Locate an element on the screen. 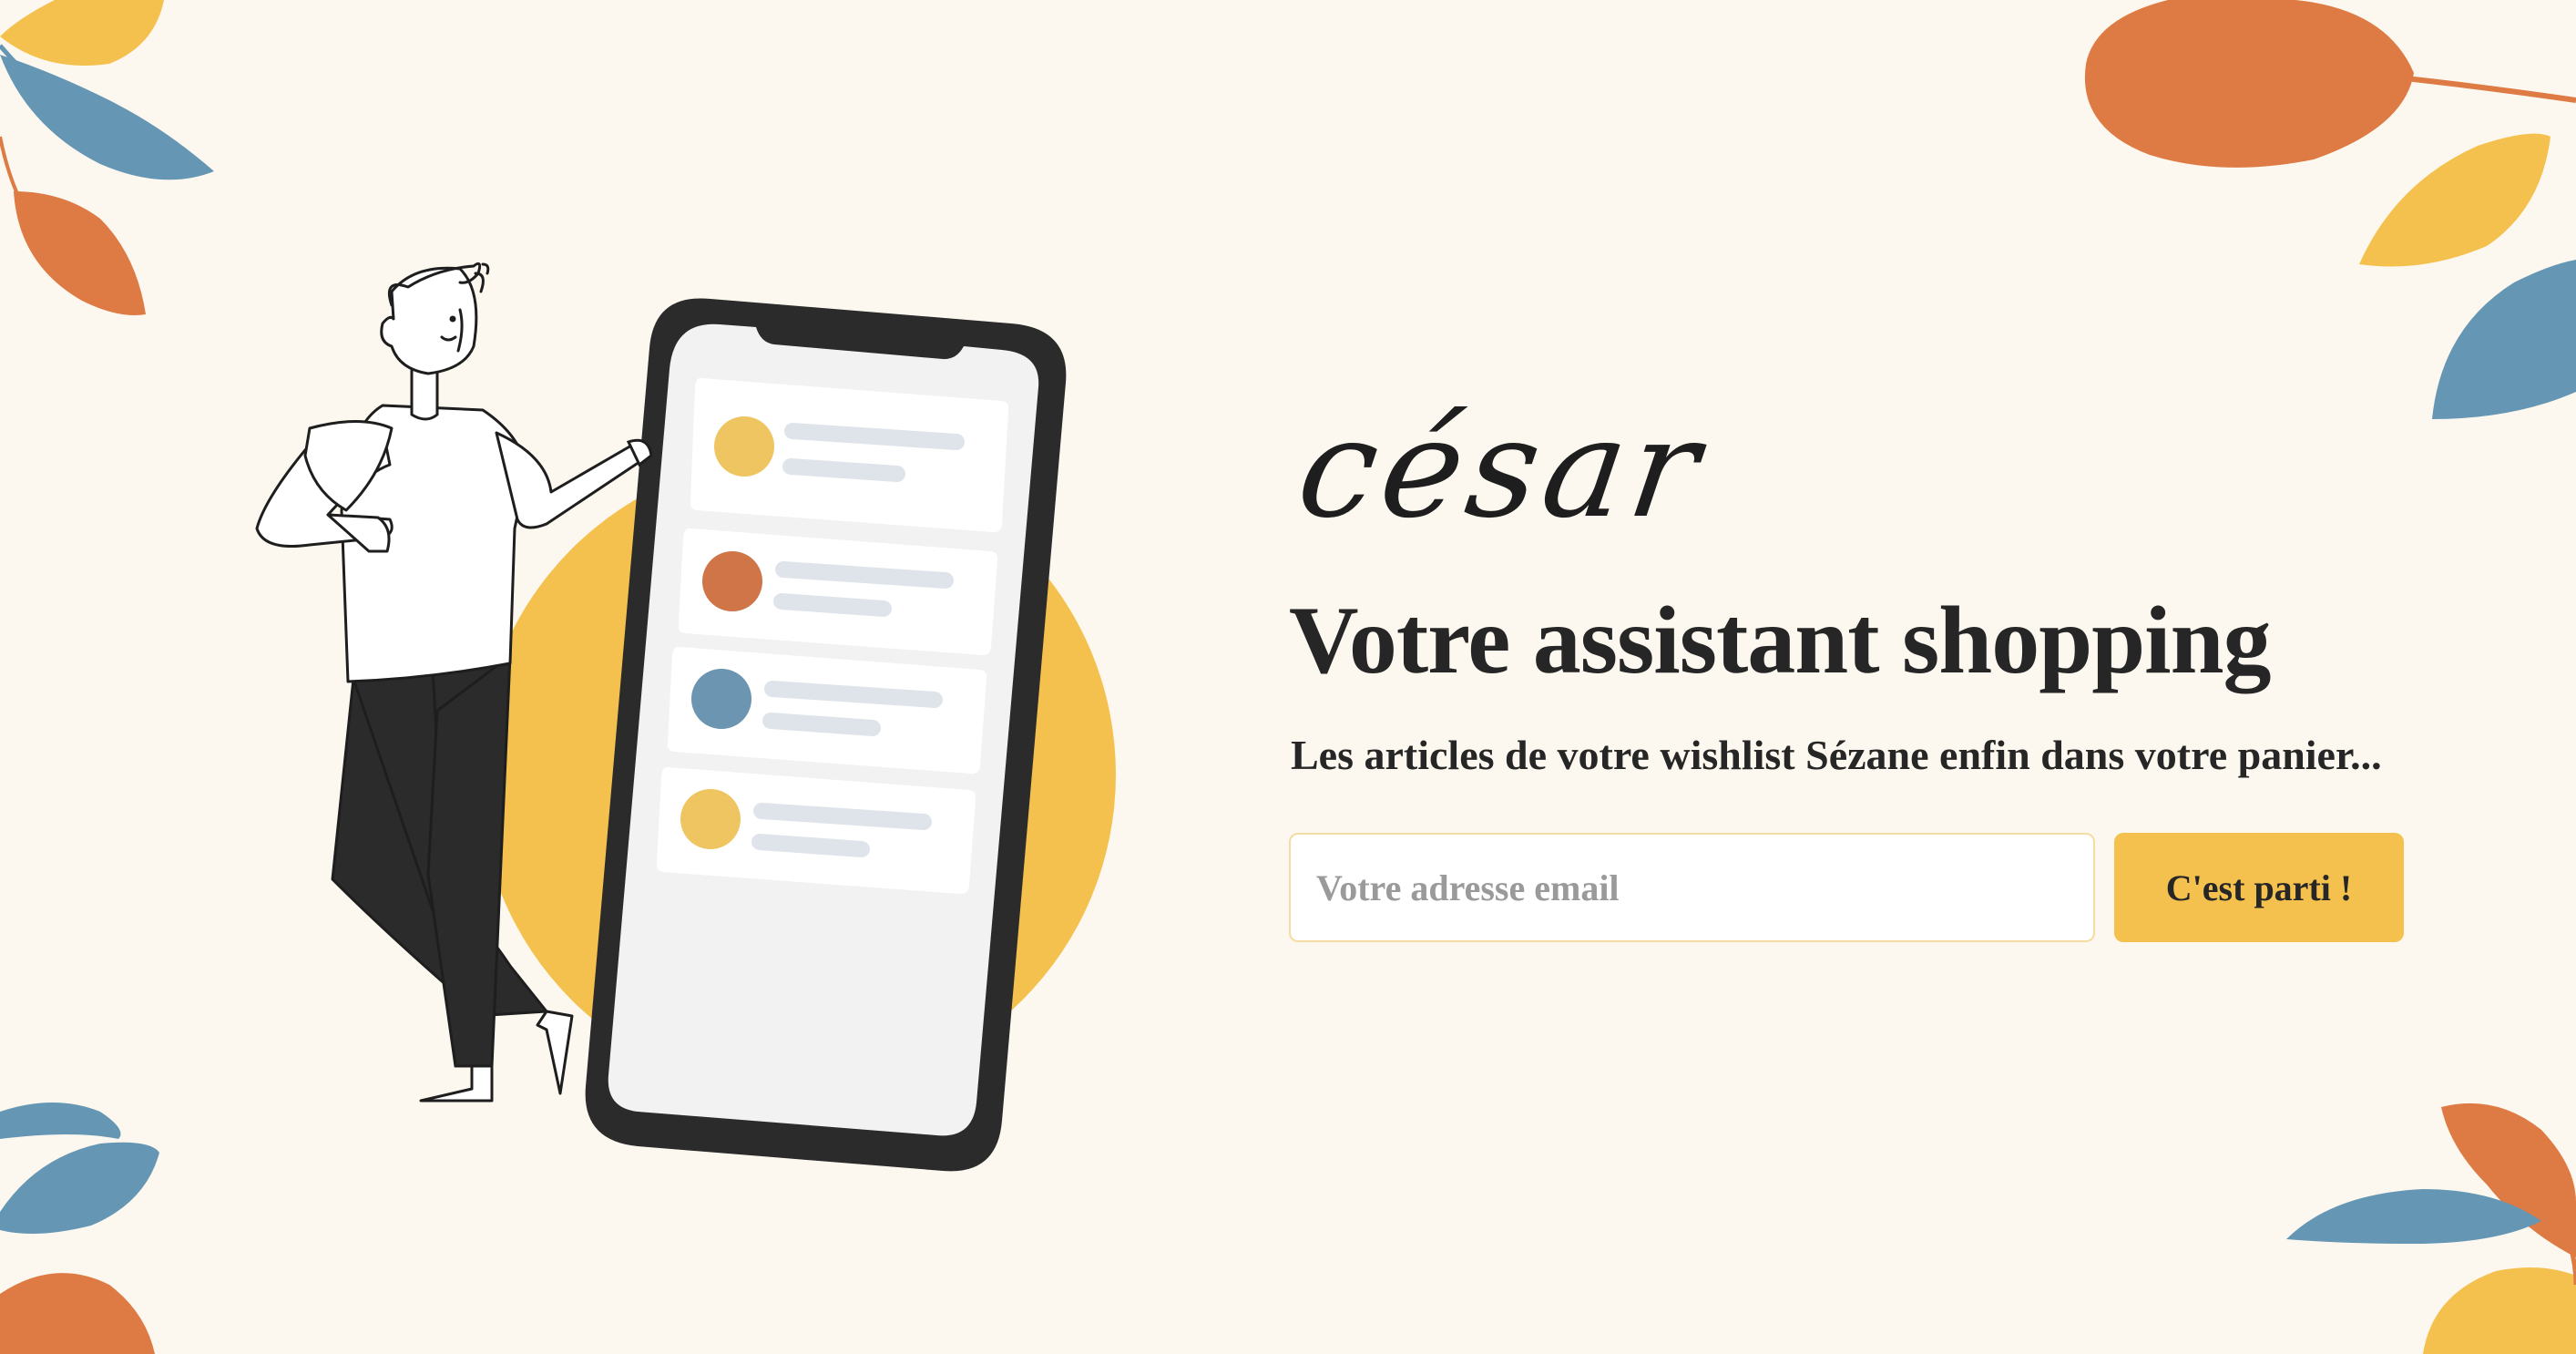 The height and width of the screenshot is (1354, 2576). cesar-logo: césar is located at coordinates (1501, 469).